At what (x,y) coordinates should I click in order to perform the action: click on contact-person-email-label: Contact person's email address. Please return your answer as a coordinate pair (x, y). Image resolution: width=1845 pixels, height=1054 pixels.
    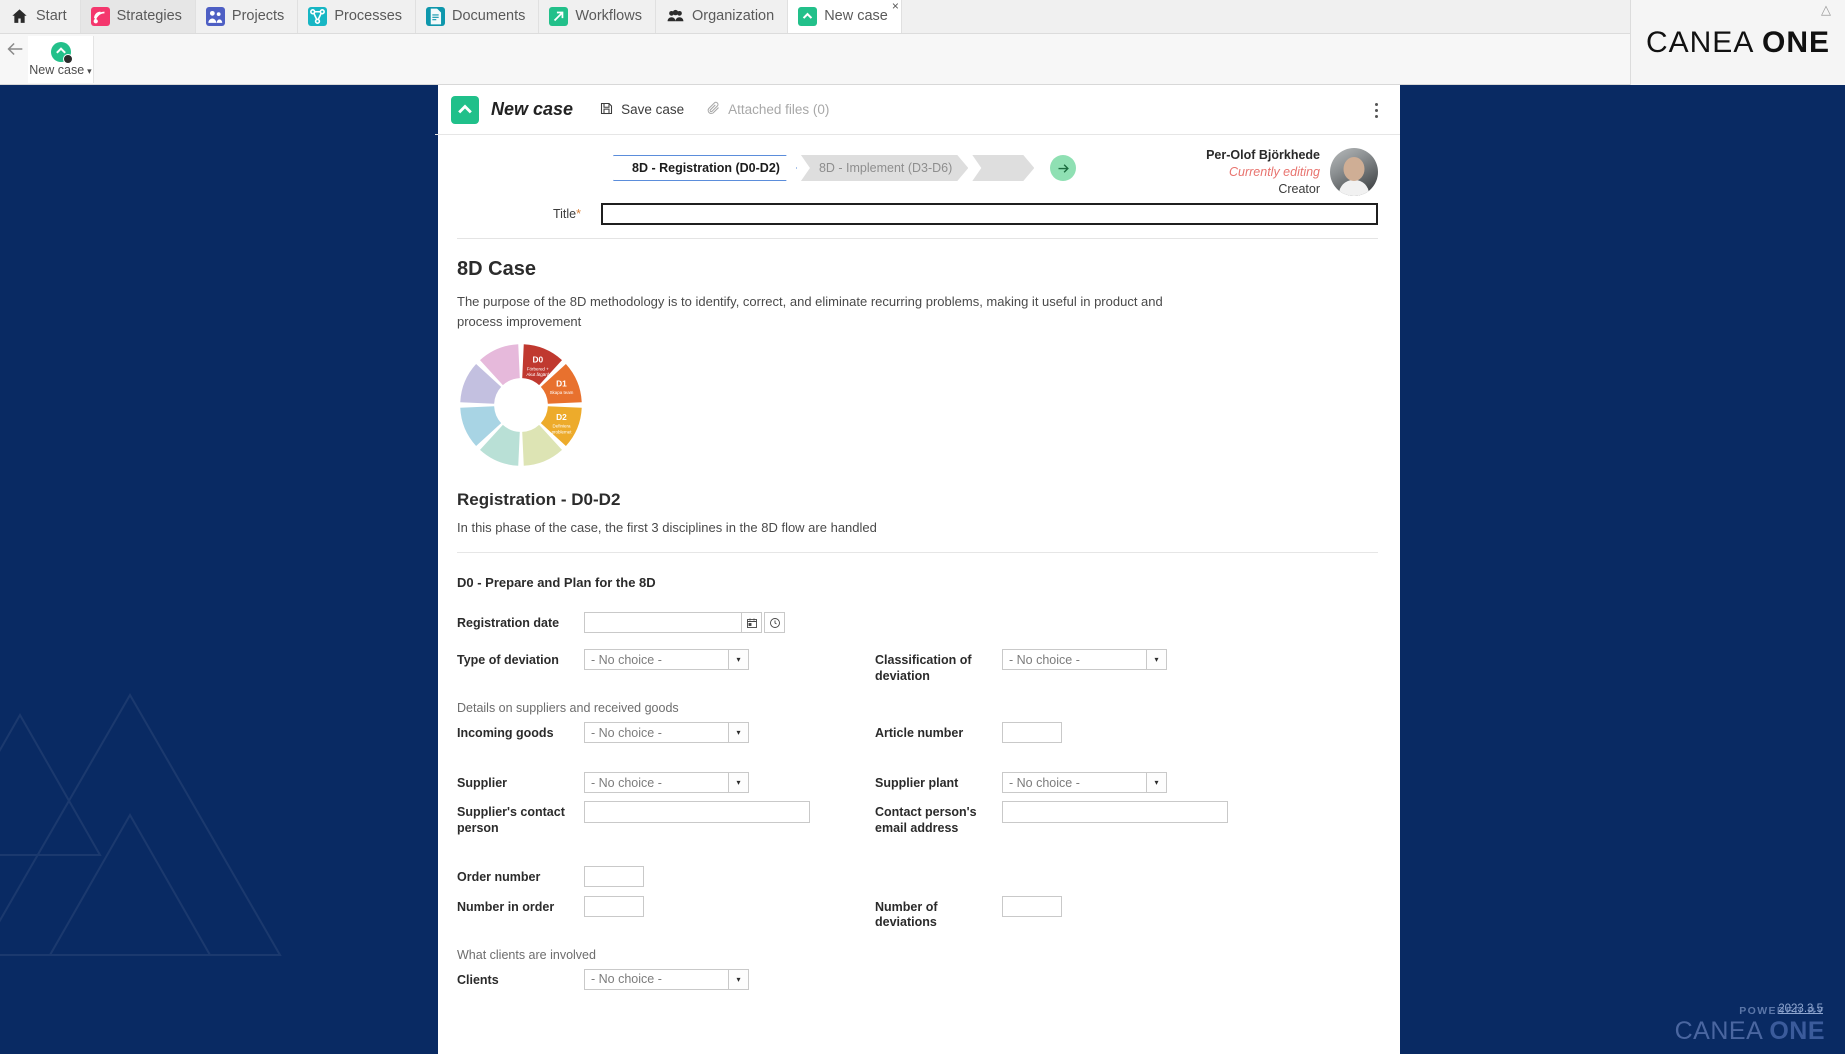
    Looking at the image, I should click on (926, 820).